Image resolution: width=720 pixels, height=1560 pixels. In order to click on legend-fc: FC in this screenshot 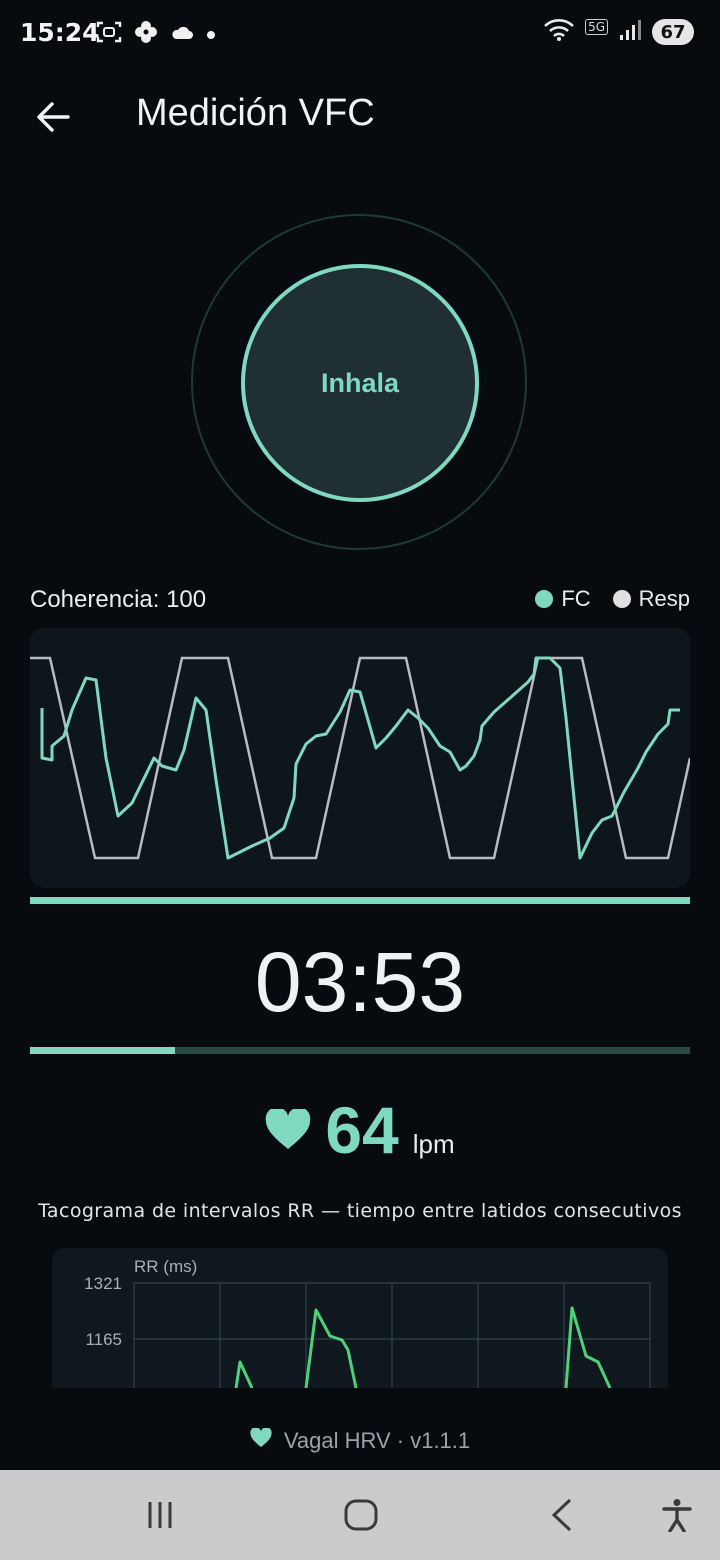, I will do `click(563, 599)`.